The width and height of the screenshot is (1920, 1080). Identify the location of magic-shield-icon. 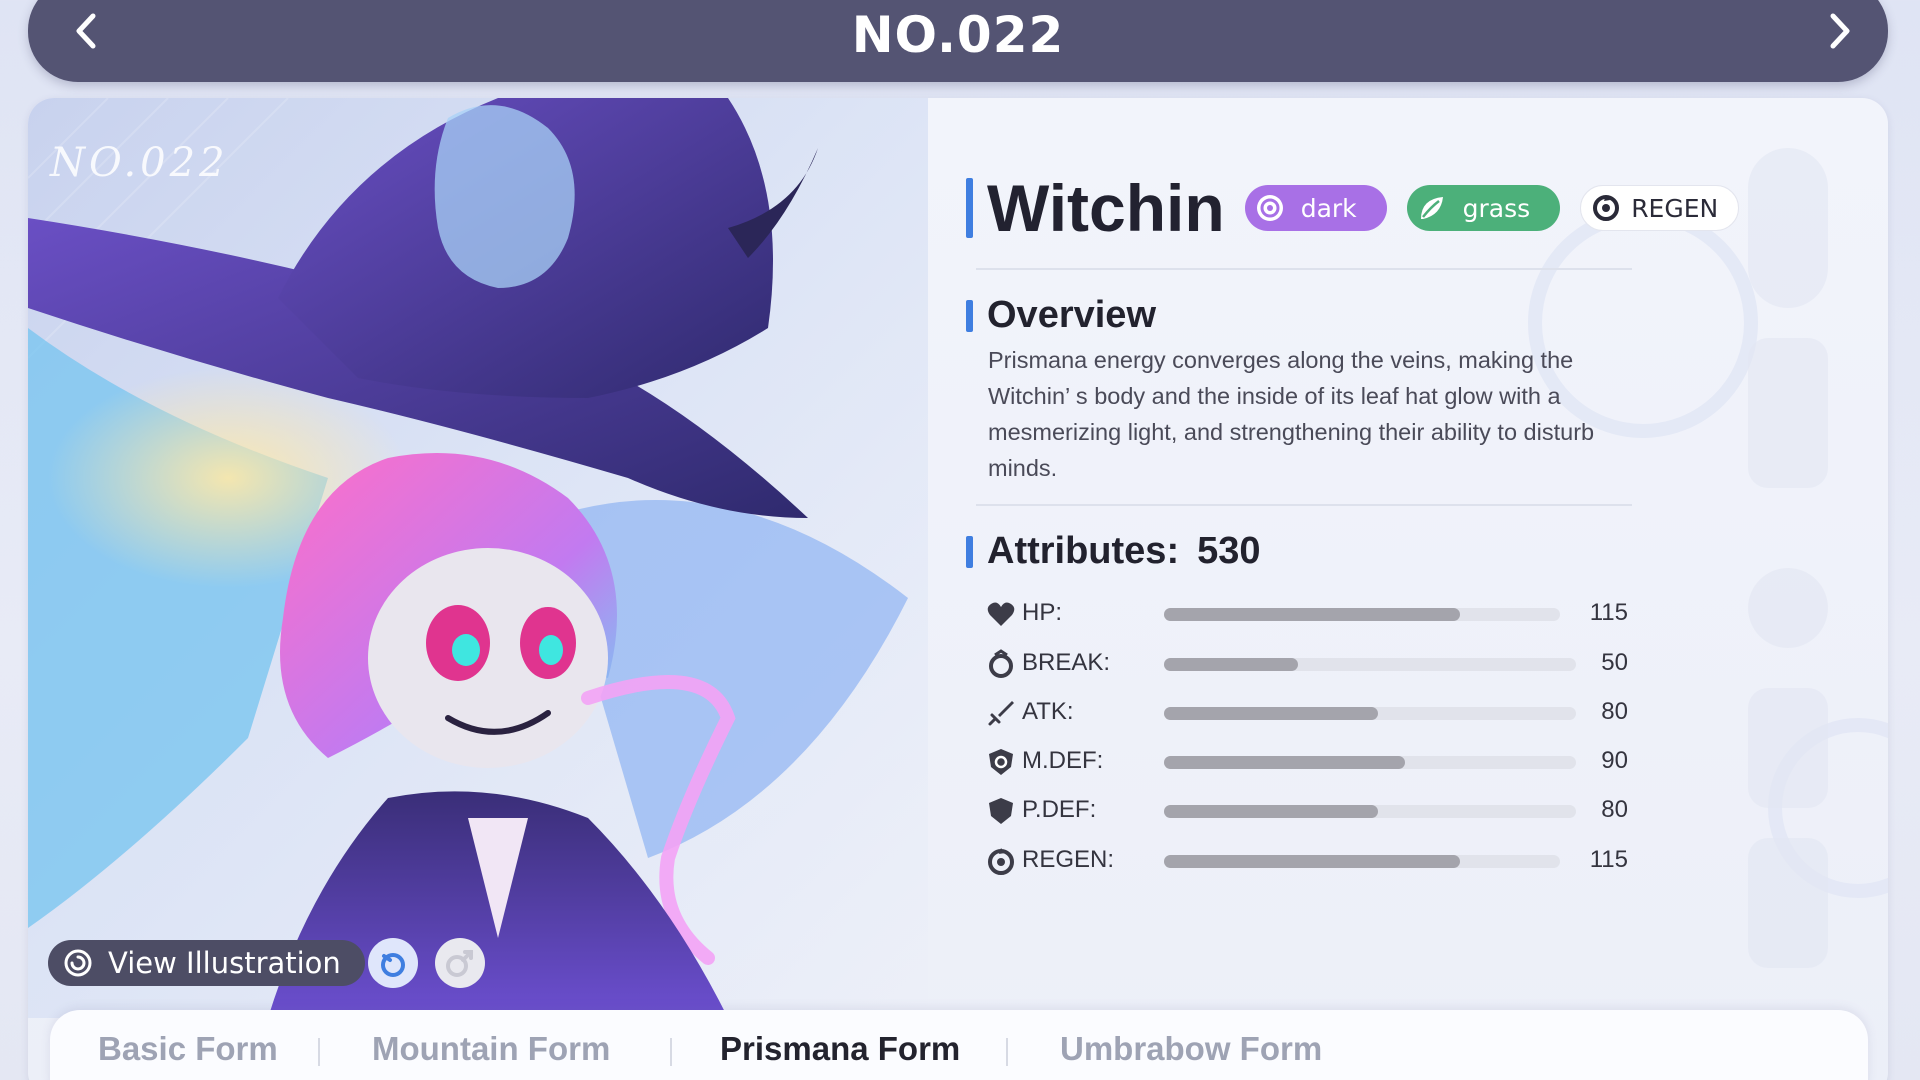
(1001, 762).